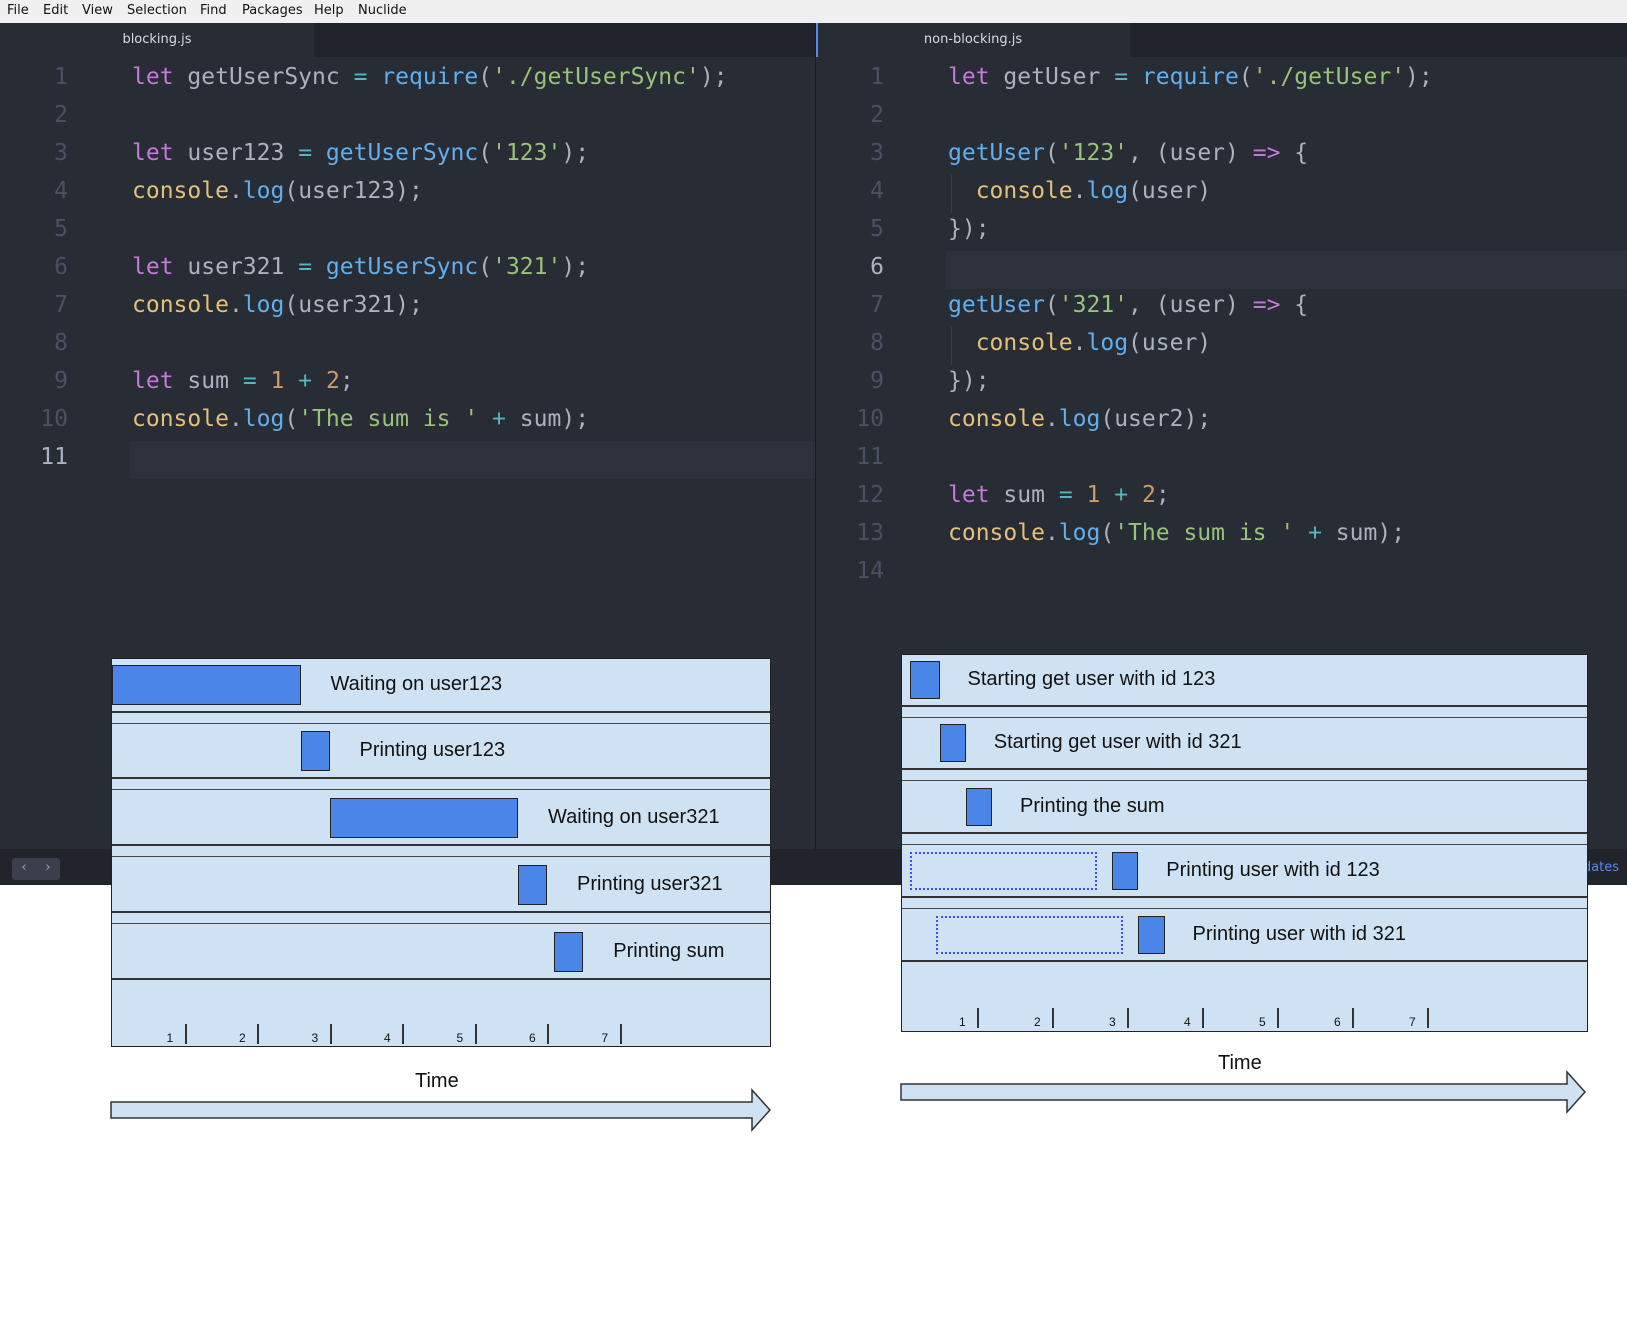 This screenshot has height=1332, width=1627. Describe the element at coordinates (55, 10) in the screenshot. I see `menu-edit: Edit` at that location.